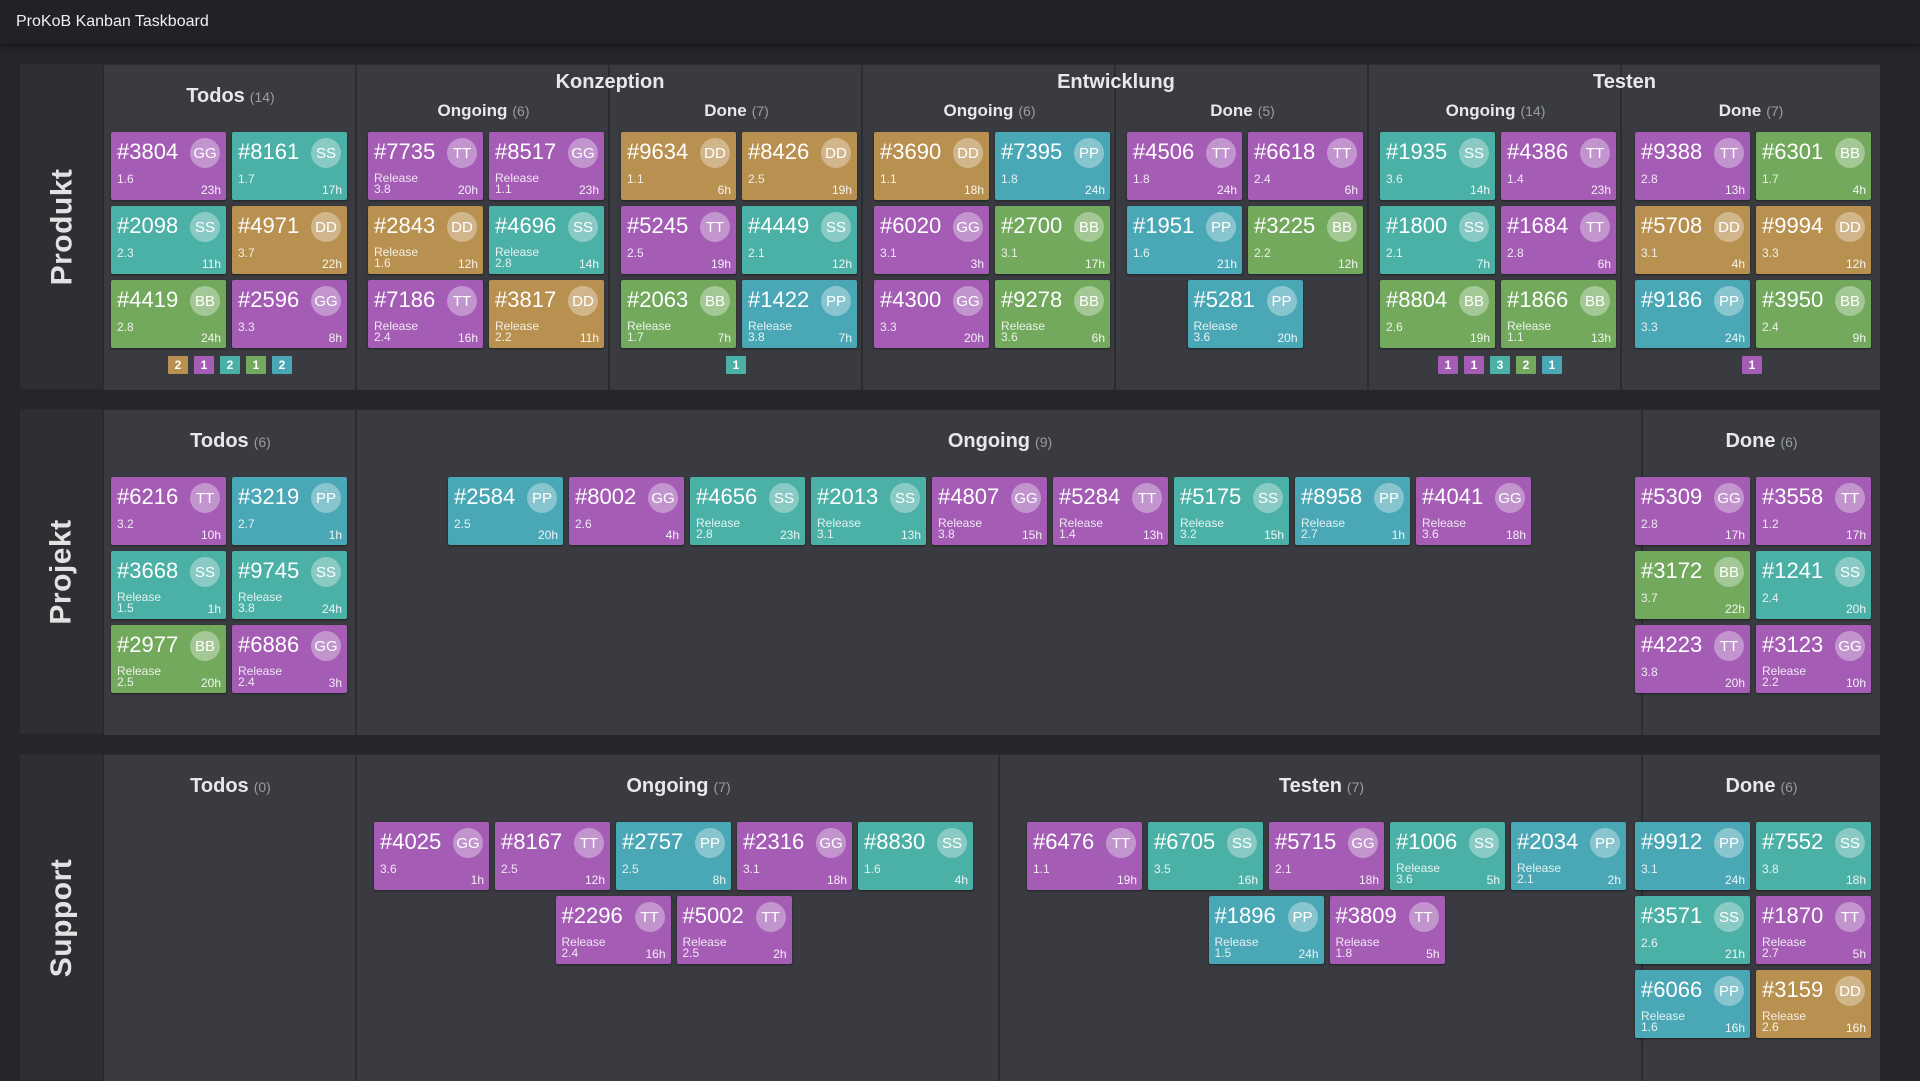 The width and height of the screenshot is (1920, 1081). What do you see at coordinates (678, 240) in the screenshot?
I see `task-card: #5245 TT 2.5 19h` at bounding box center [678, 240].